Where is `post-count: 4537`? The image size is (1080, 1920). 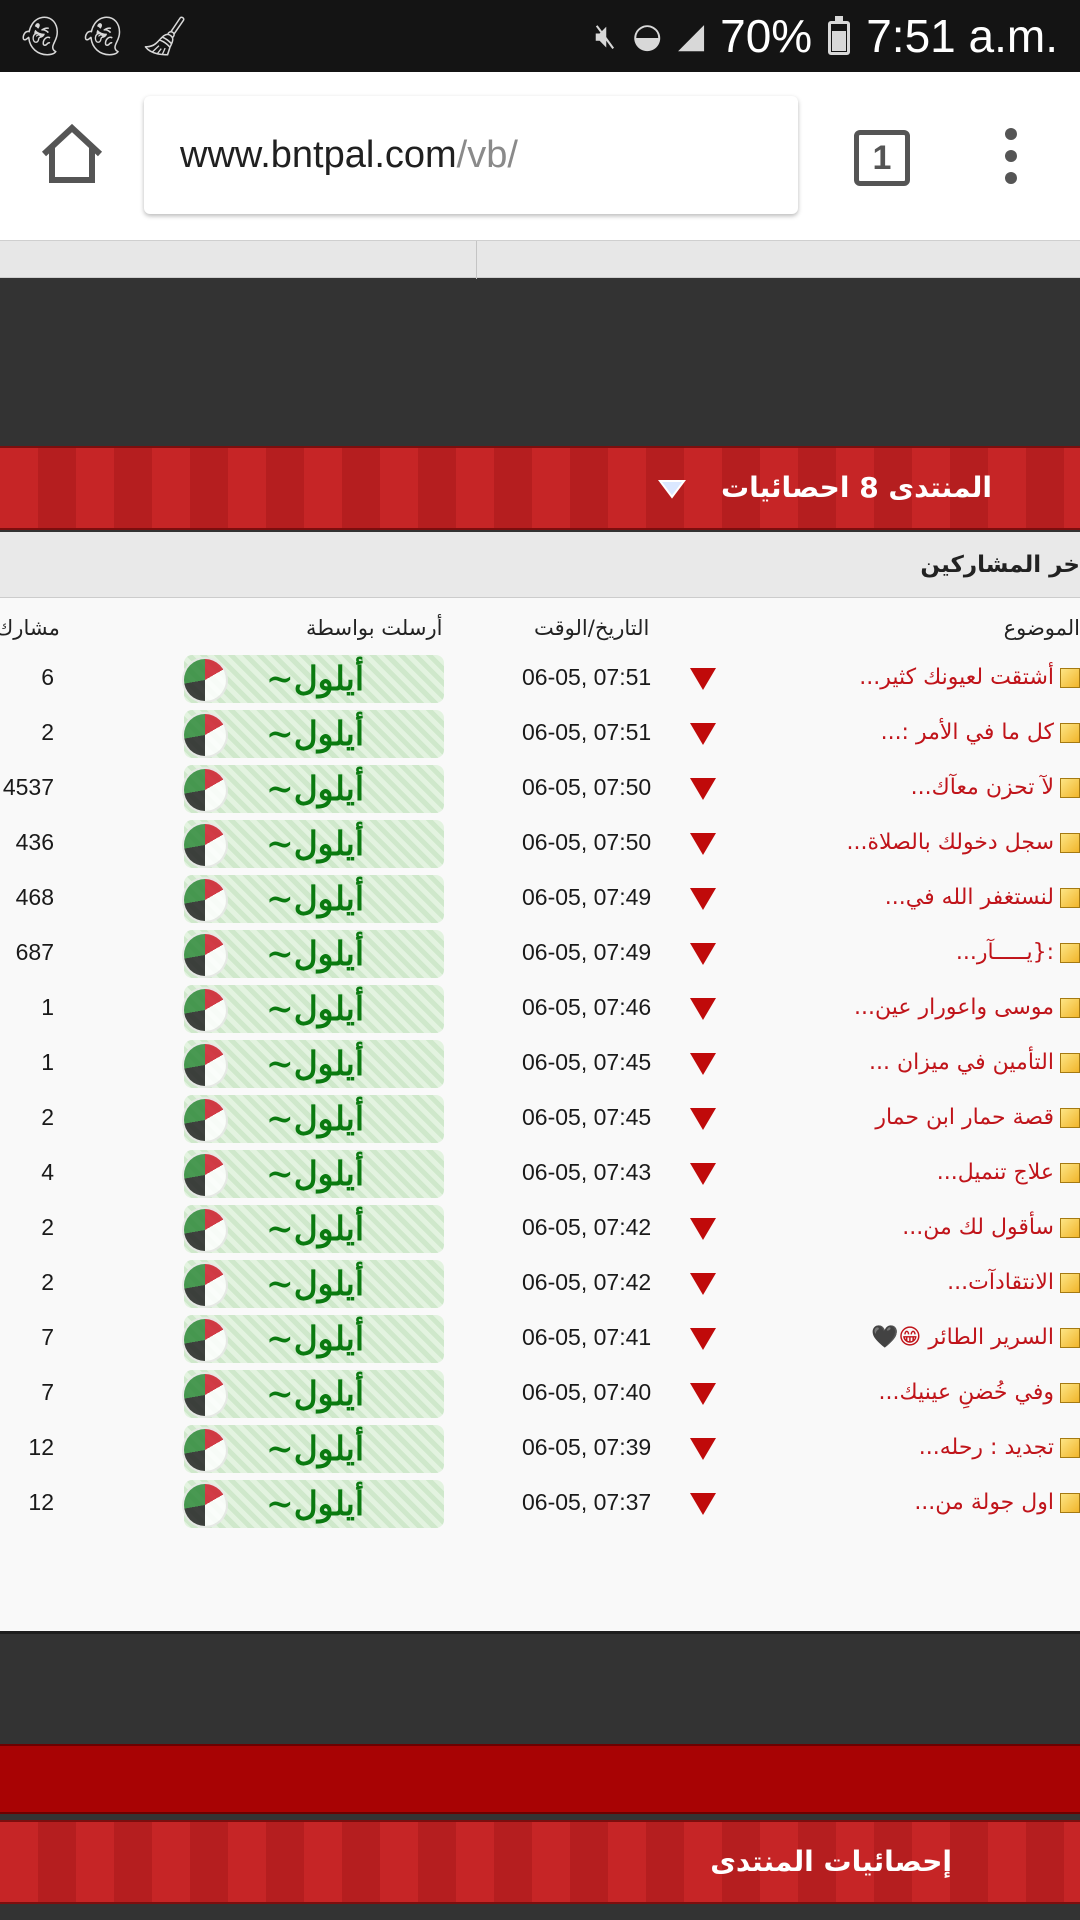
post-count: 4537 is located at coordinates (28, 787).